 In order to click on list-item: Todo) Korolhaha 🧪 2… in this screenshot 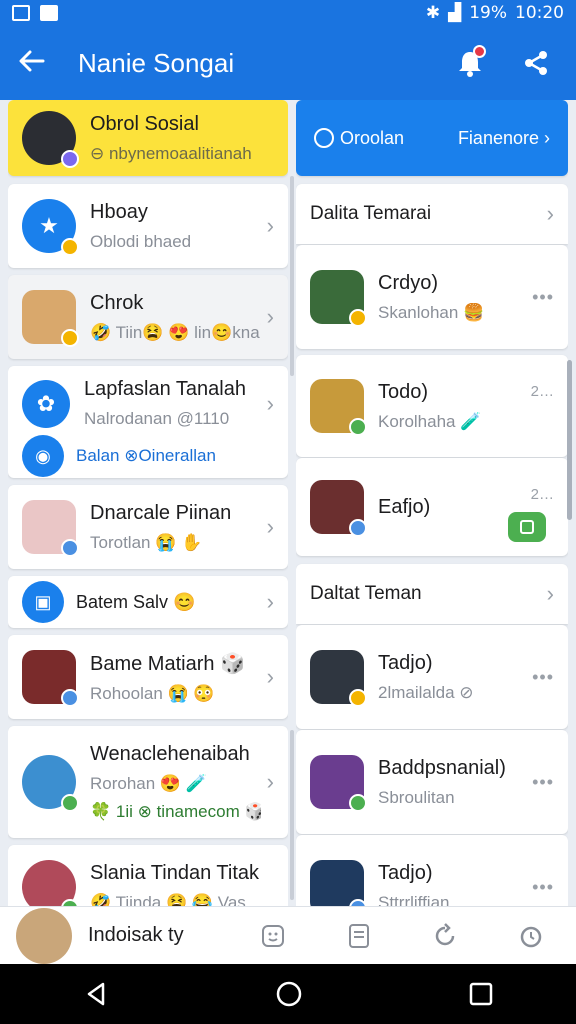, I will do `click(432, 406)`.